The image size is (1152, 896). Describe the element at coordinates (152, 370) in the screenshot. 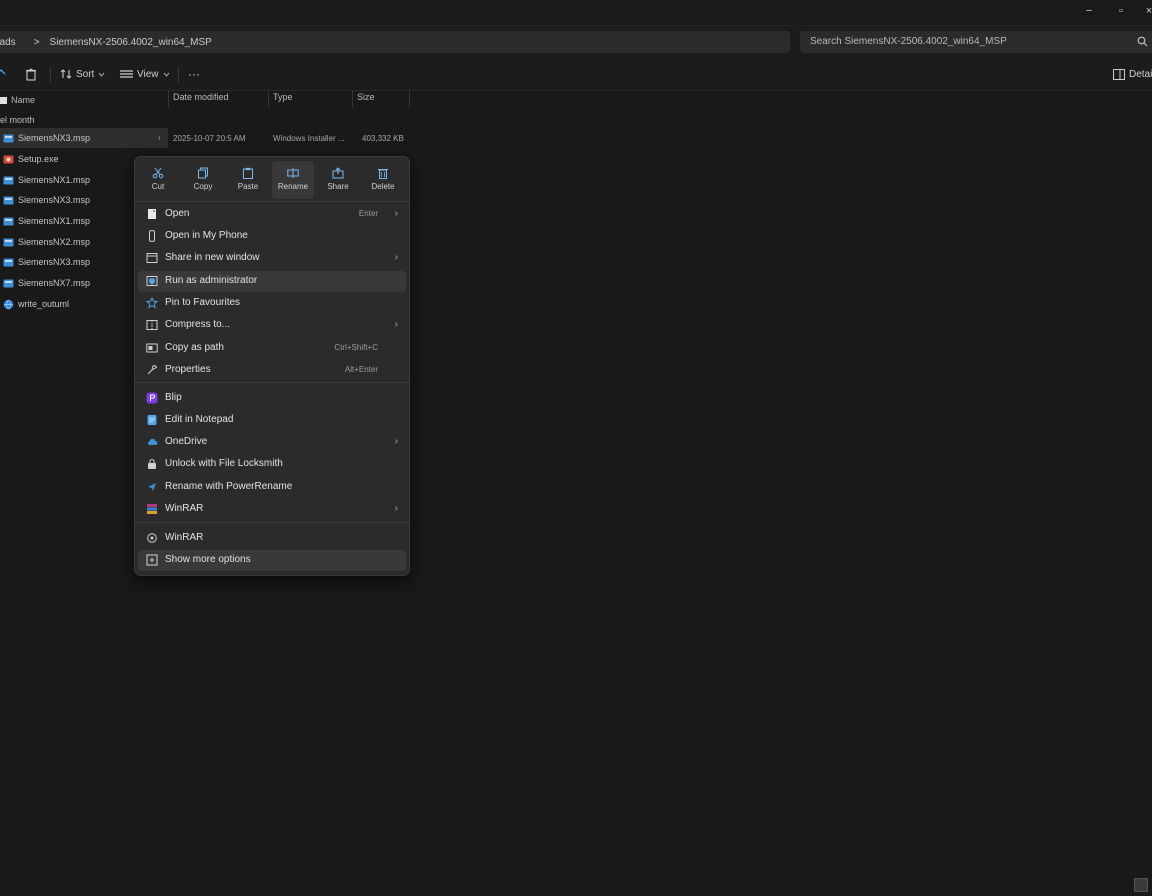

I see `wrench-icon` at that location.